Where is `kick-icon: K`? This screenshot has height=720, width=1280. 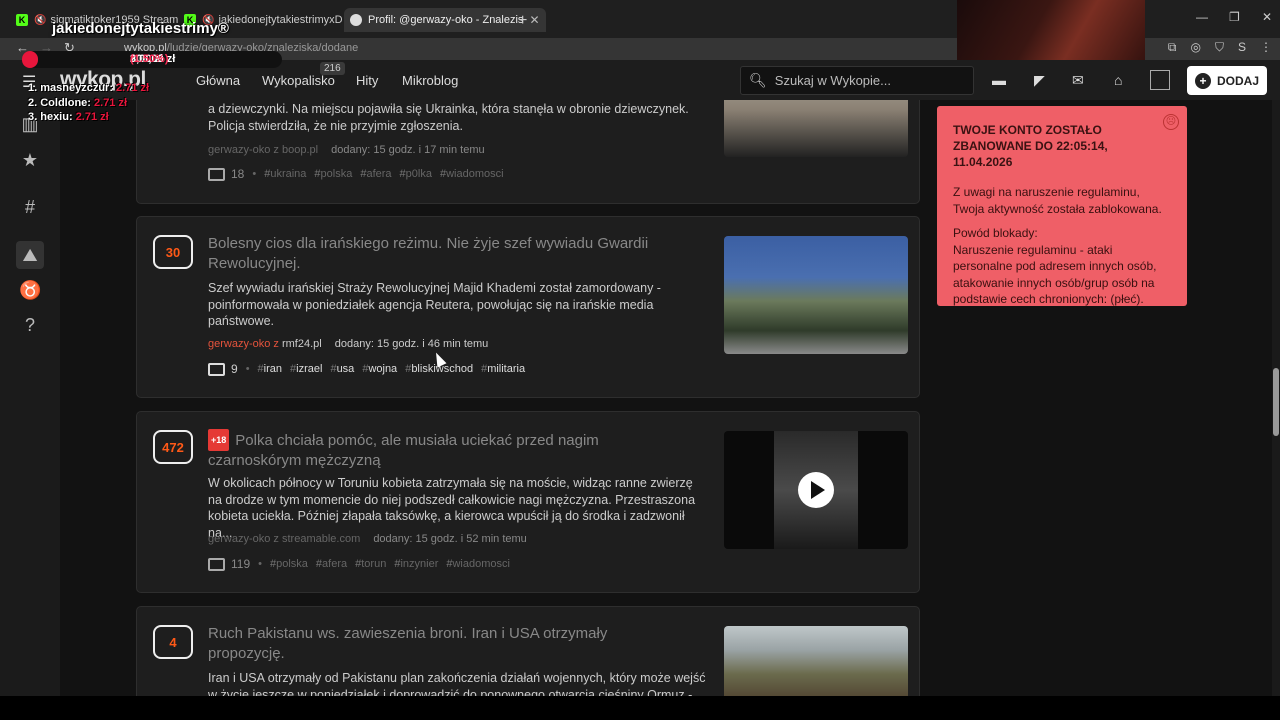
kick-icon: K is located at coordinates (22, 20).